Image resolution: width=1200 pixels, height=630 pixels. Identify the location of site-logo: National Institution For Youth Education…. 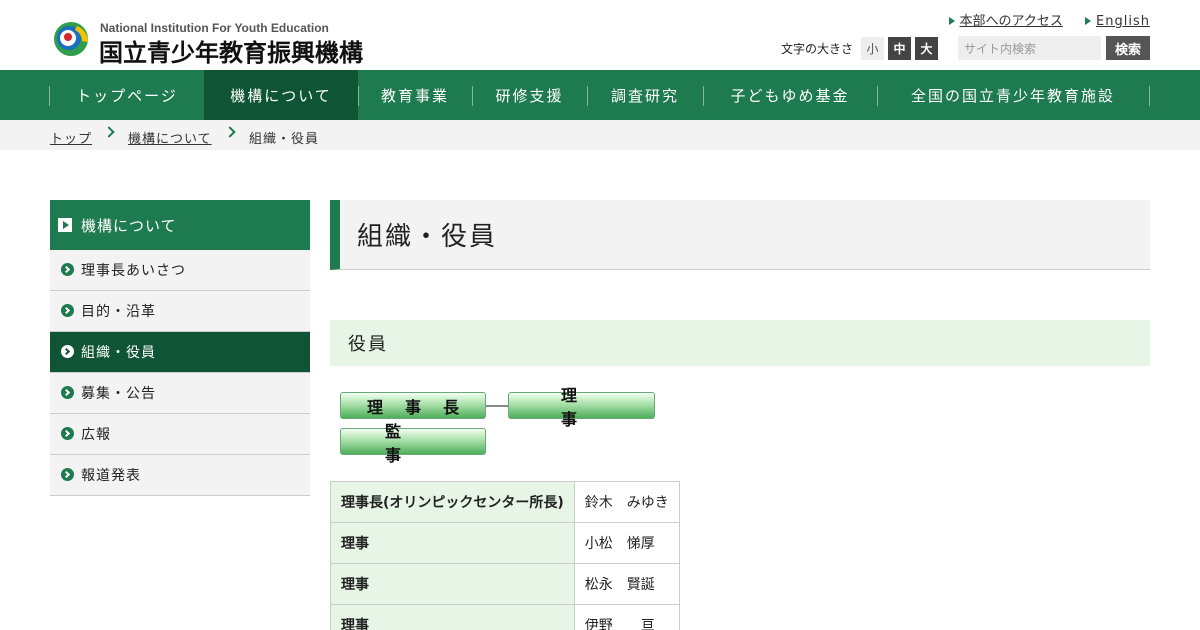
(207, 43).